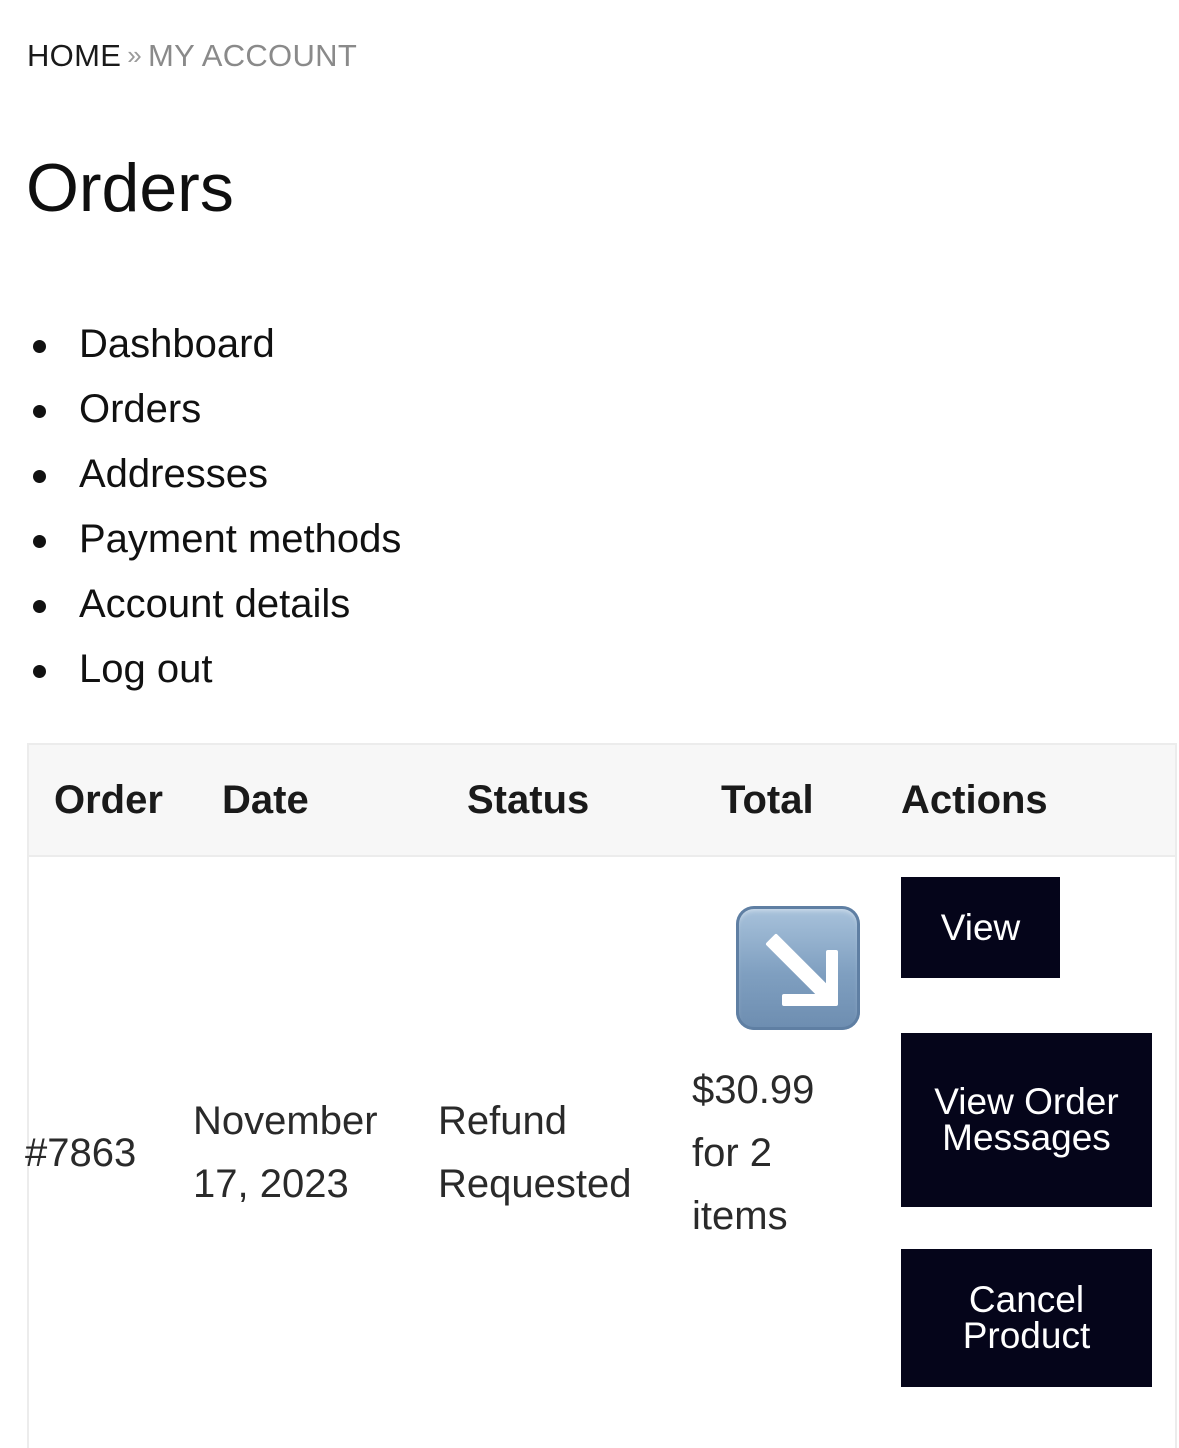  What do you see at coordinates (74, 55) in the screenshot?
I see `breadcrumb-home-link: HOME` at bounding box center [74, 55].